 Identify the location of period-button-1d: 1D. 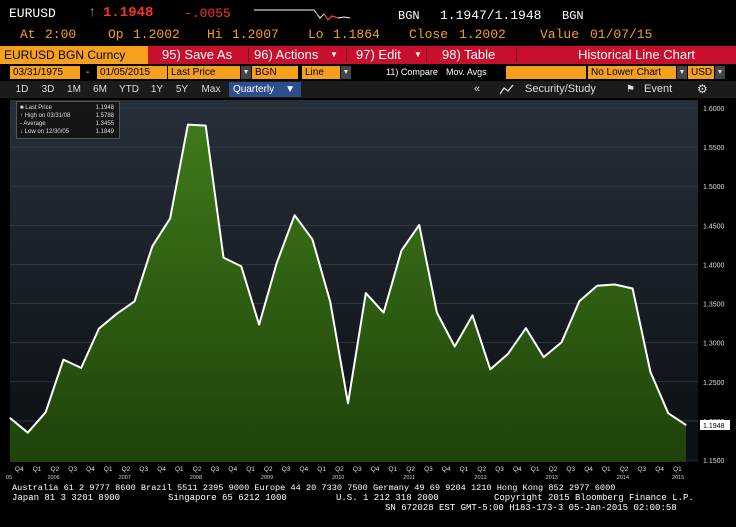
(22, 89).